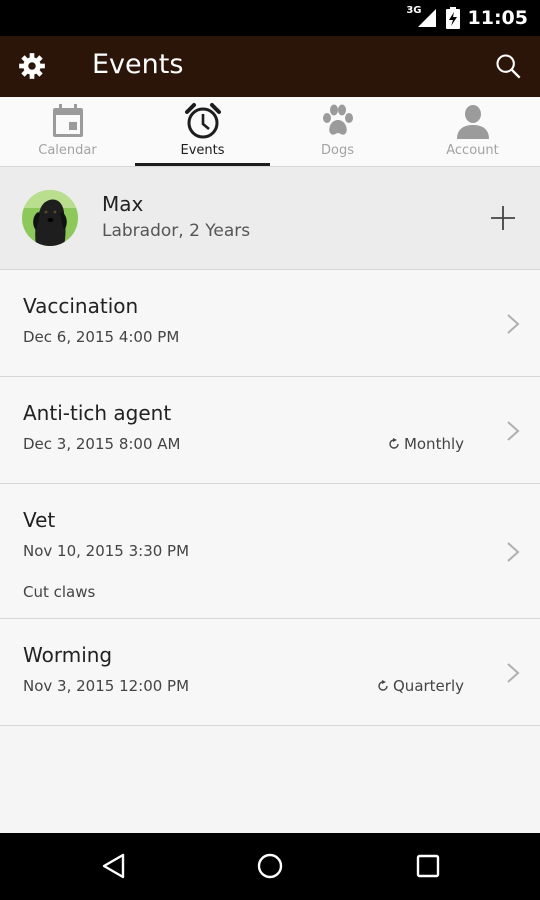  Describe the element at coordinates (50, 218) in the screenshot. I see `avatar` at that location.